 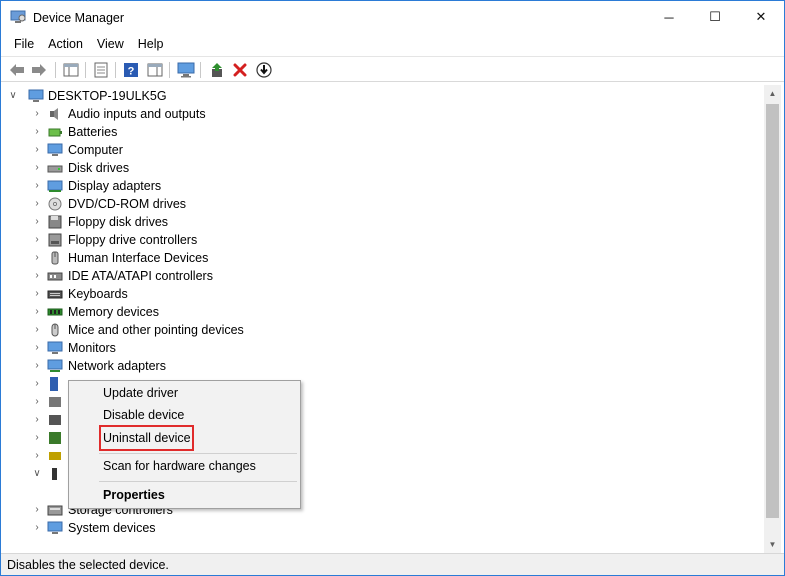 I want to click on scan-hardware-button, so click(x=186, y=70).